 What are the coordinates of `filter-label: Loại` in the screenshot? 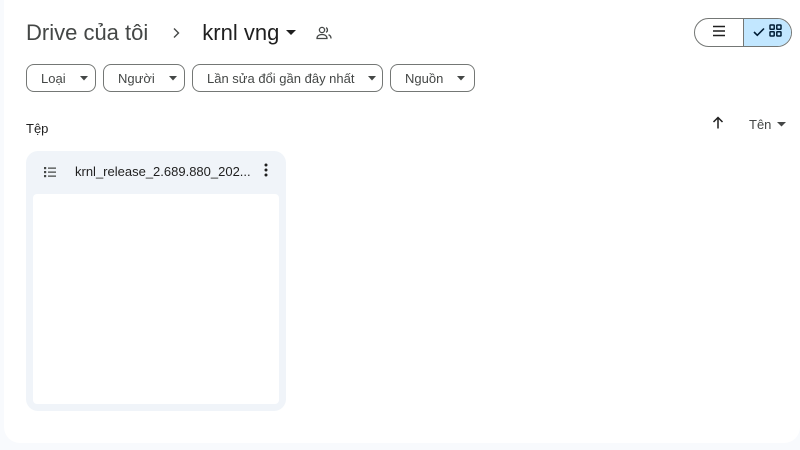 It's located at (53, 78).